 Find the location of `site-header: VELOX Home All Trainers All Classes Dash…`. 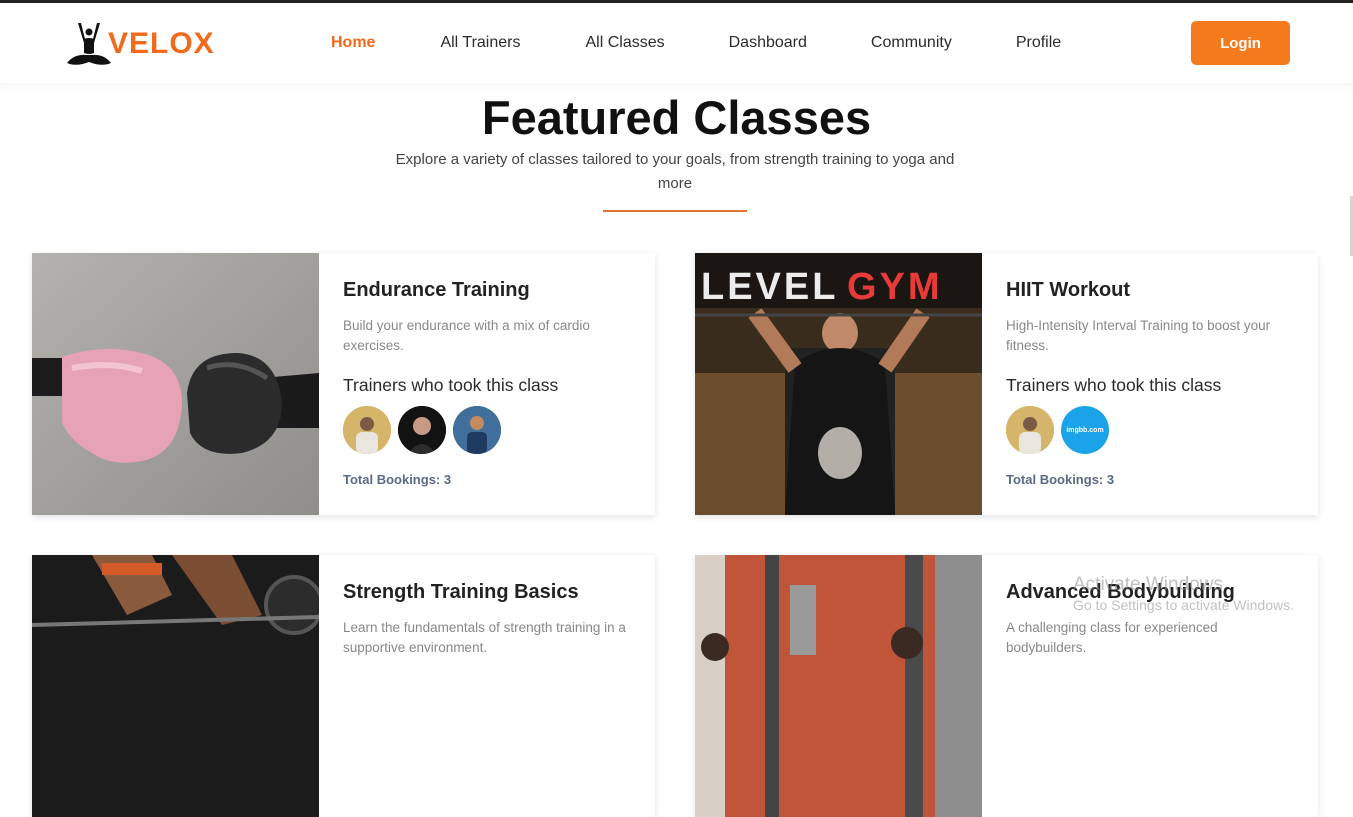

site-header: VELOX Home All Trainers All Classes Dash… is located at coordinates (676, 43).